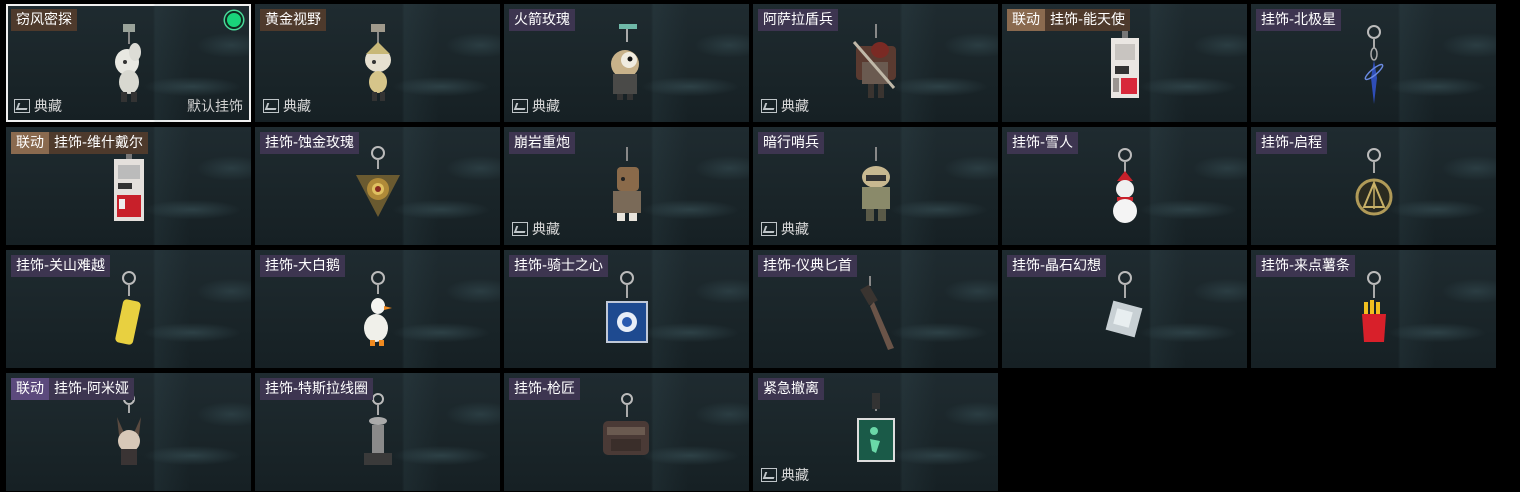 The image size is (1520, 492). I want to click on charm-name: 窃风密探, so click(44, 20).